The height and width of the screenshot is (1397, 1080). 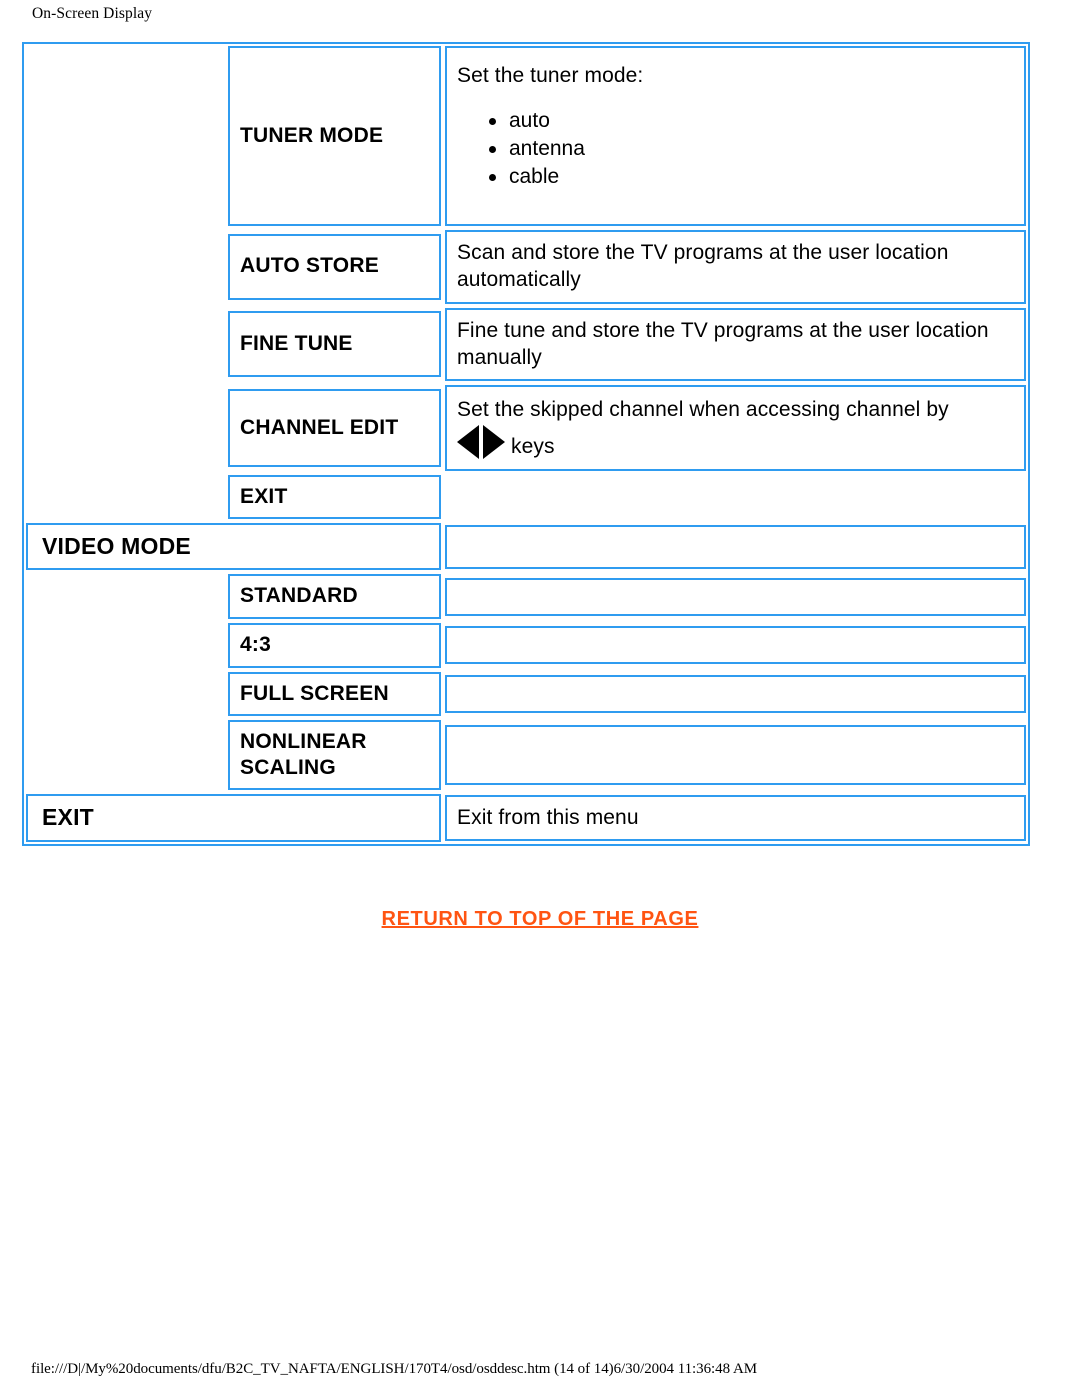 I want to click on cell-desc-tuner-mode: Set the tuner mode: auto antenna cable, so click(x=735, y=136).